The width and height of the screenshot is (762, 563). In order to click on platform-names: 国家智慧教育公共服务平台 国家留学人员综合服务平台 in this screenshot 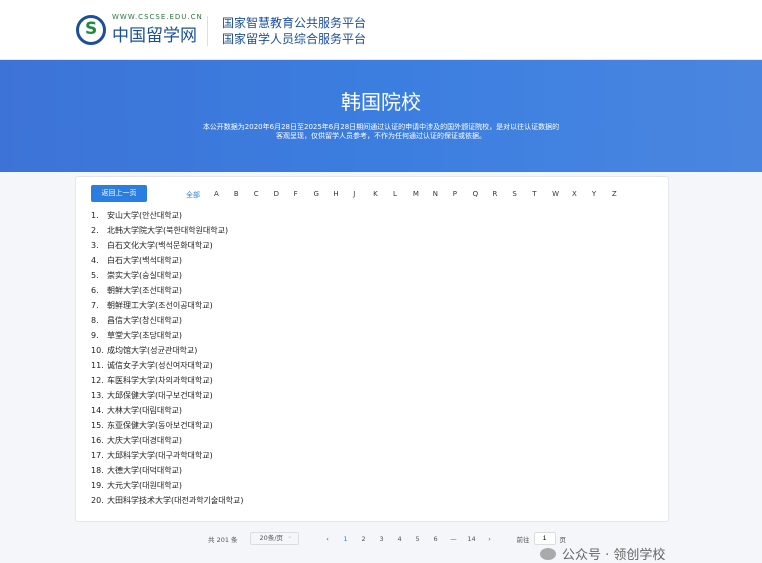, I will do `click(294, 31)`.